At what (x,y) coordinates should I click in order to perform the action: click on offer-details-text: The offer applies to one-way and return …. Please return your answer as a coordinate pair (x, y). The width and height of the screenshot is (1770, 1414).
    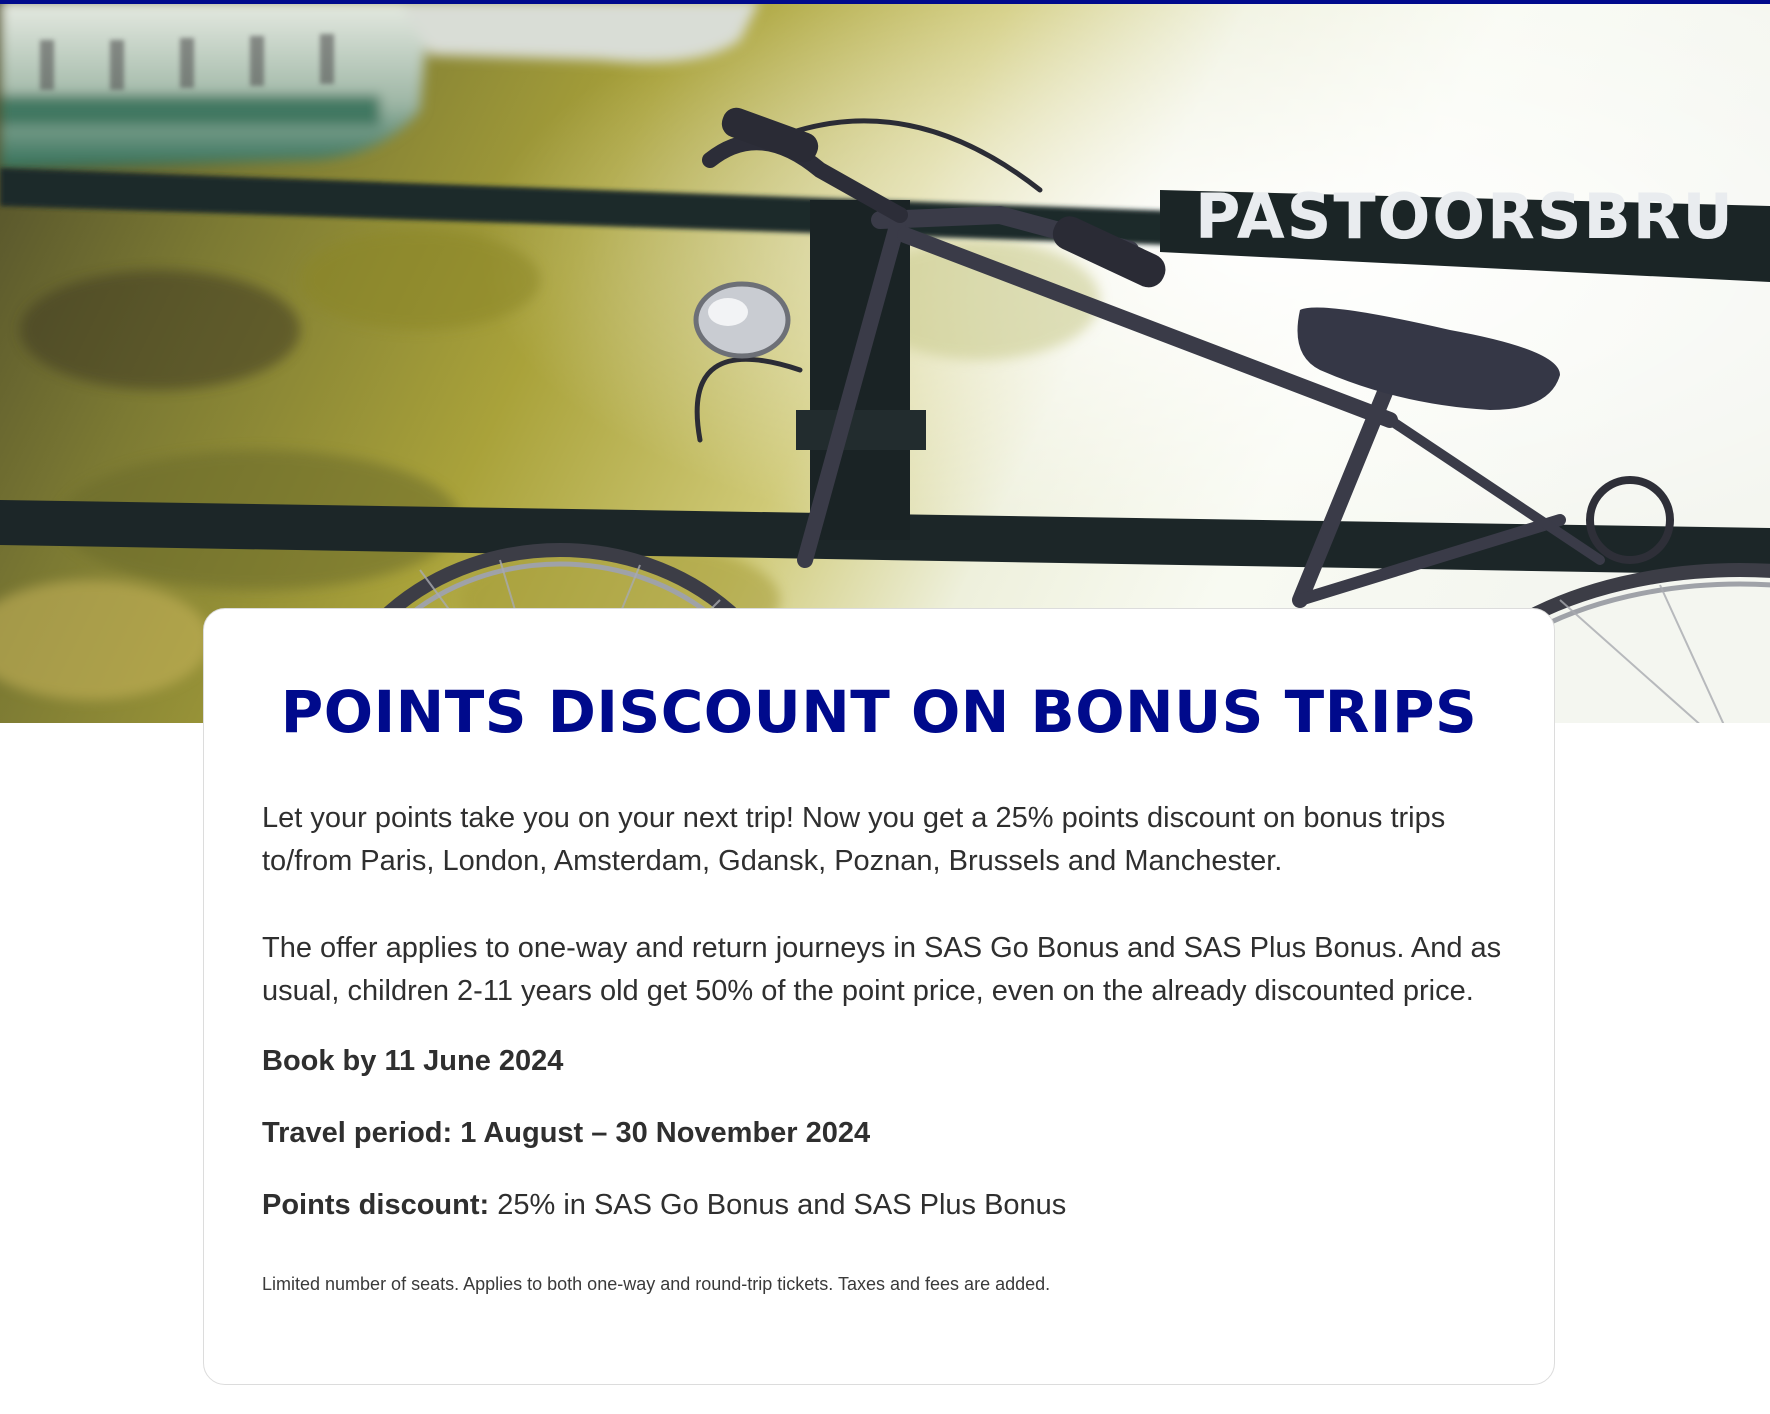
    Looking at the image, I should click on (882, 969).